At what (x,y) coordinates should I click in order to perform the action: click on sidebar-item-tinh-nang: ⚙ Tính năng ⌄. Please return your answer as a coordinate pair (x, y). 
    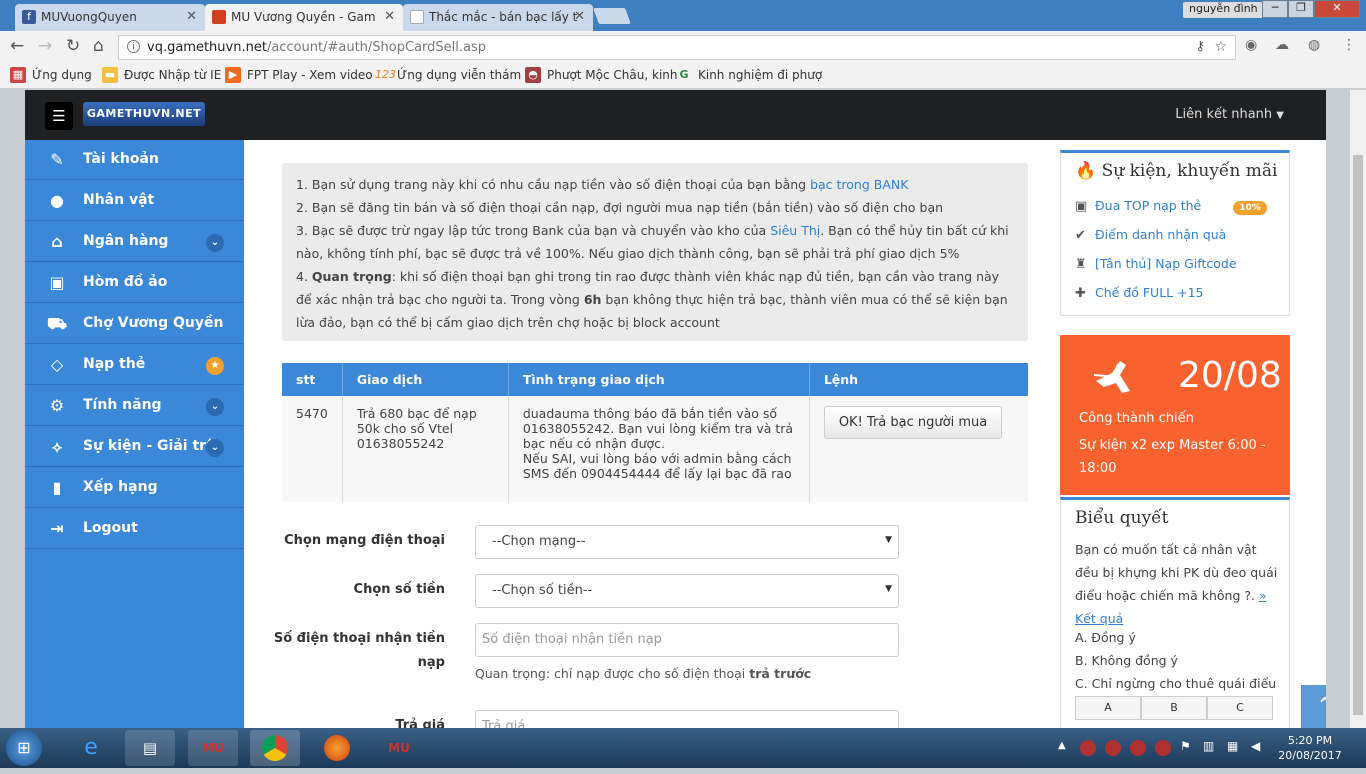
    Looking at the image, I should click on (134, 406).